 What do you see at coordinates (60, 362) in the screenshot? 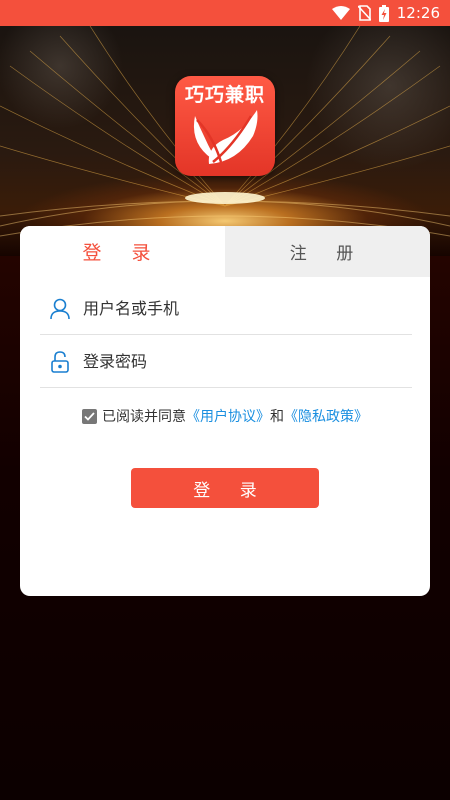
I see `lock-icon` at bounding box center [60, 362].